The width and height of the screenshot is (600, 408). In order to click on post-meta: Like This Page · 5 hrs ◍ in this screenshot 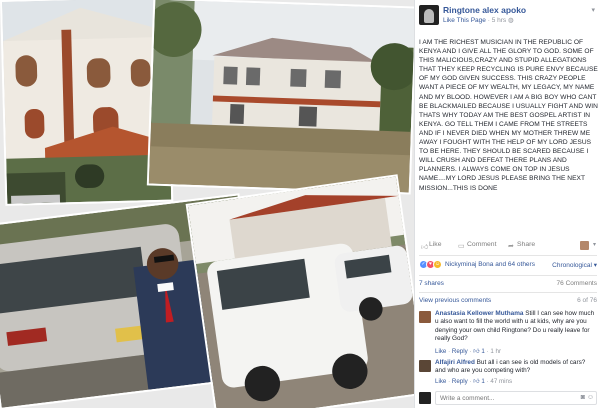, I will do `click(478, 20)`.